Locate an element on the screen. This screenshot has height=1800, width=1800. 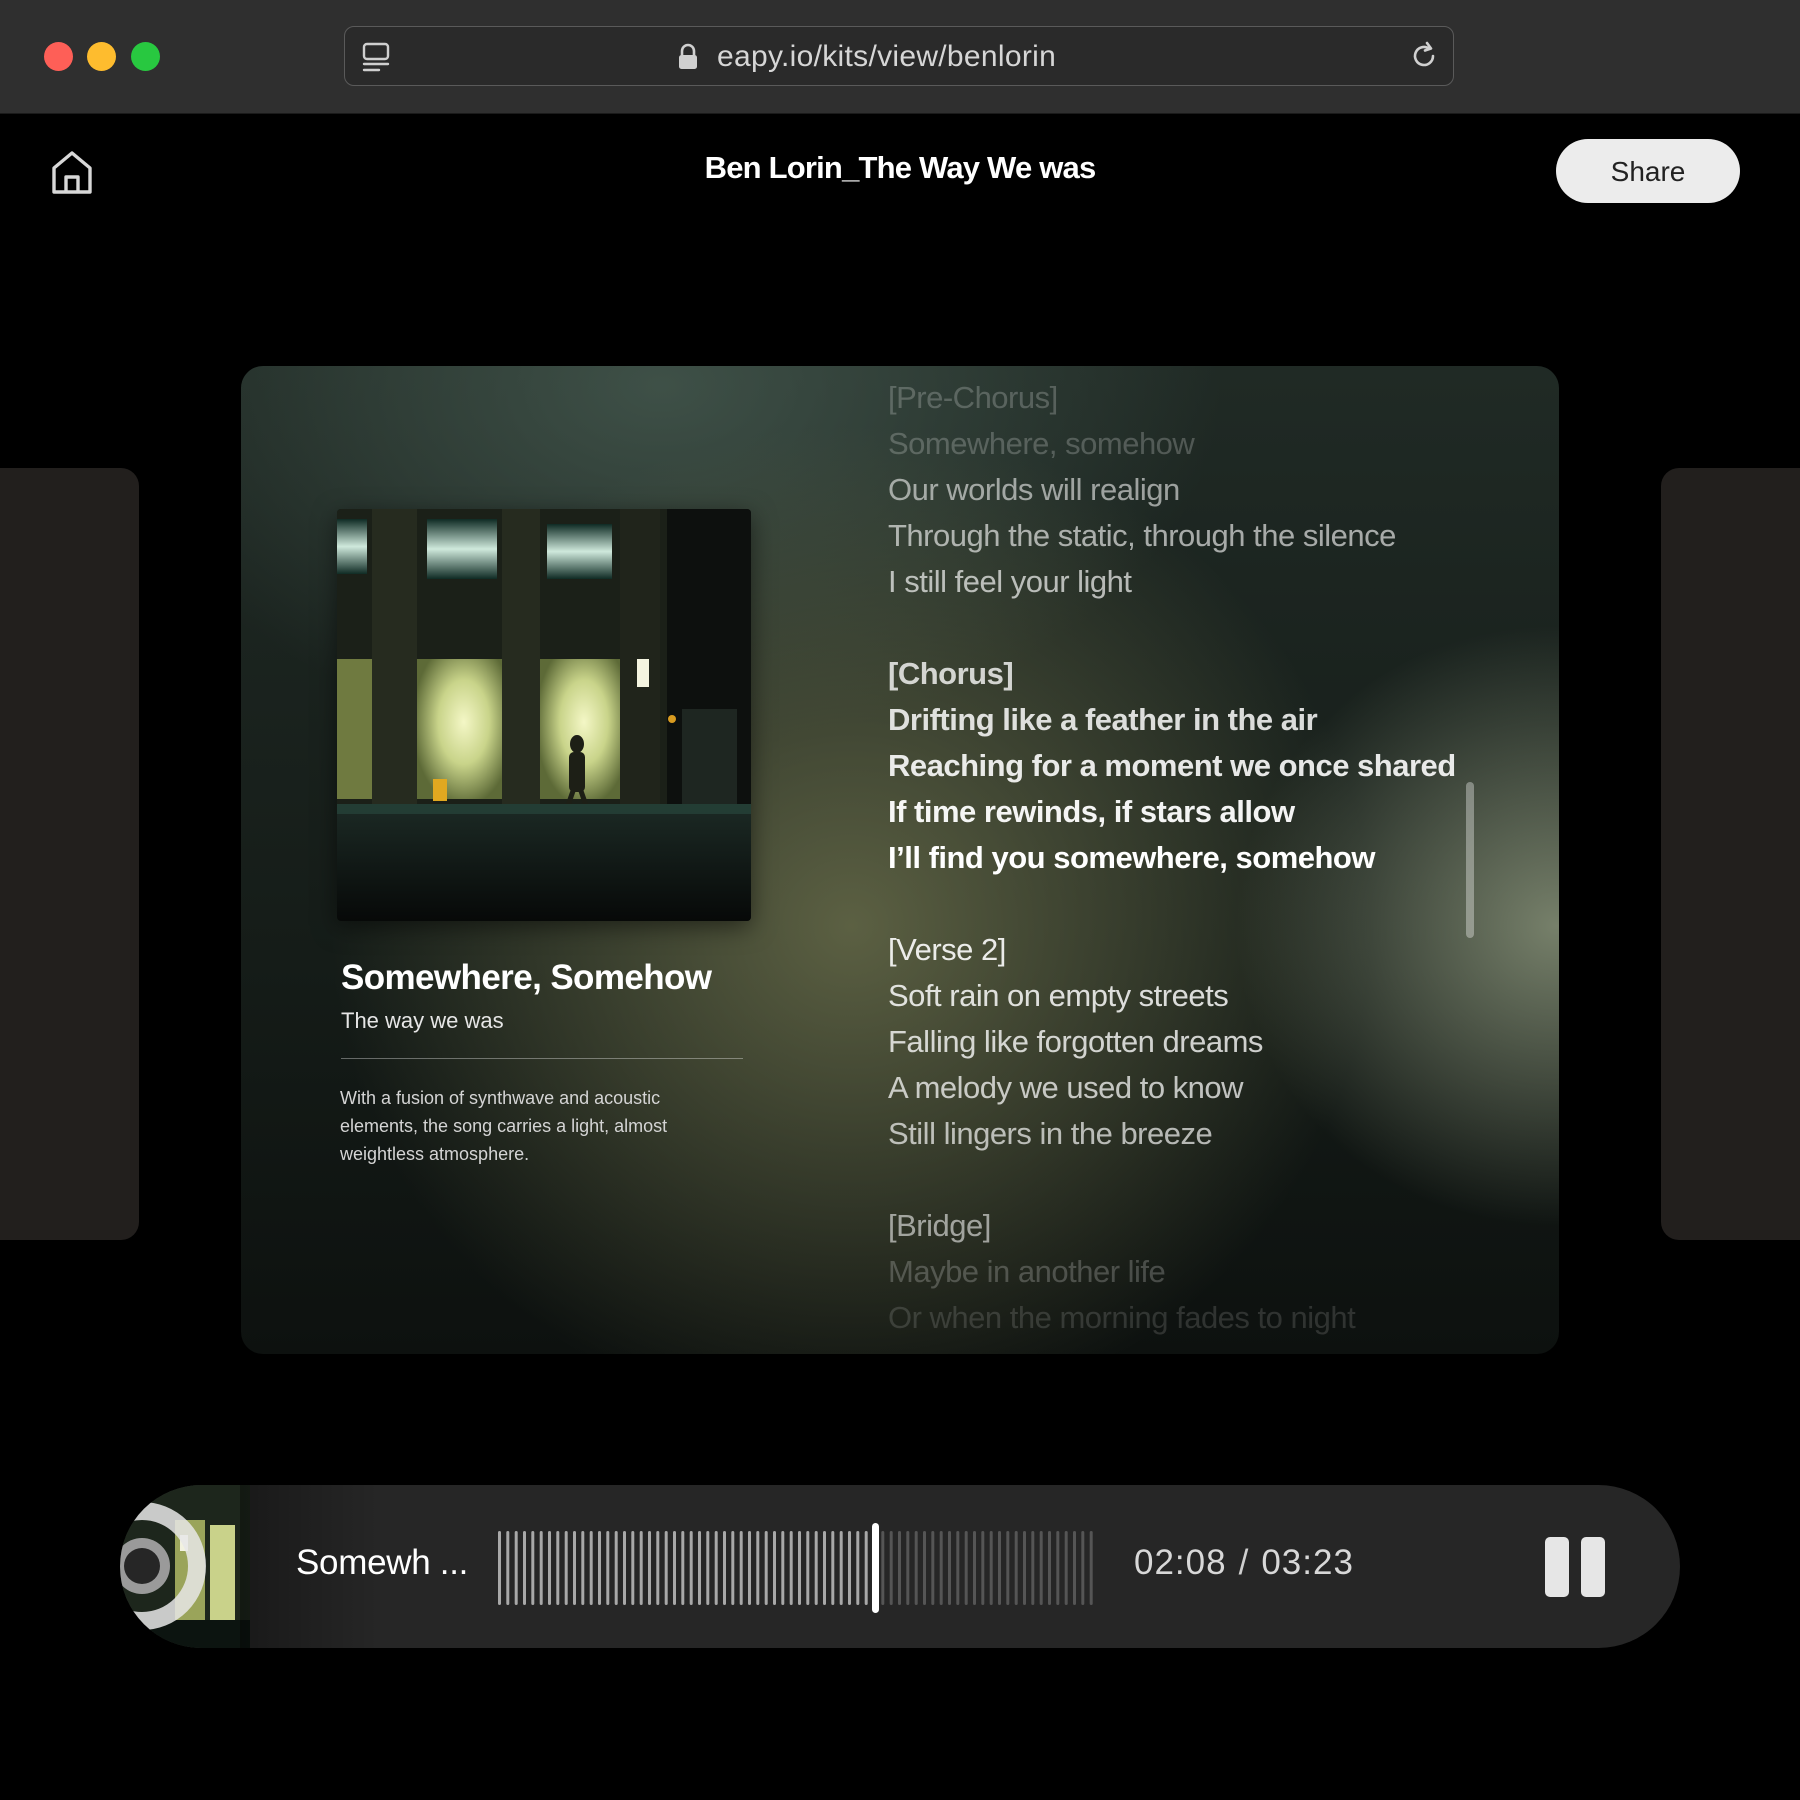
previous-card is located at coordinates (69, 854).